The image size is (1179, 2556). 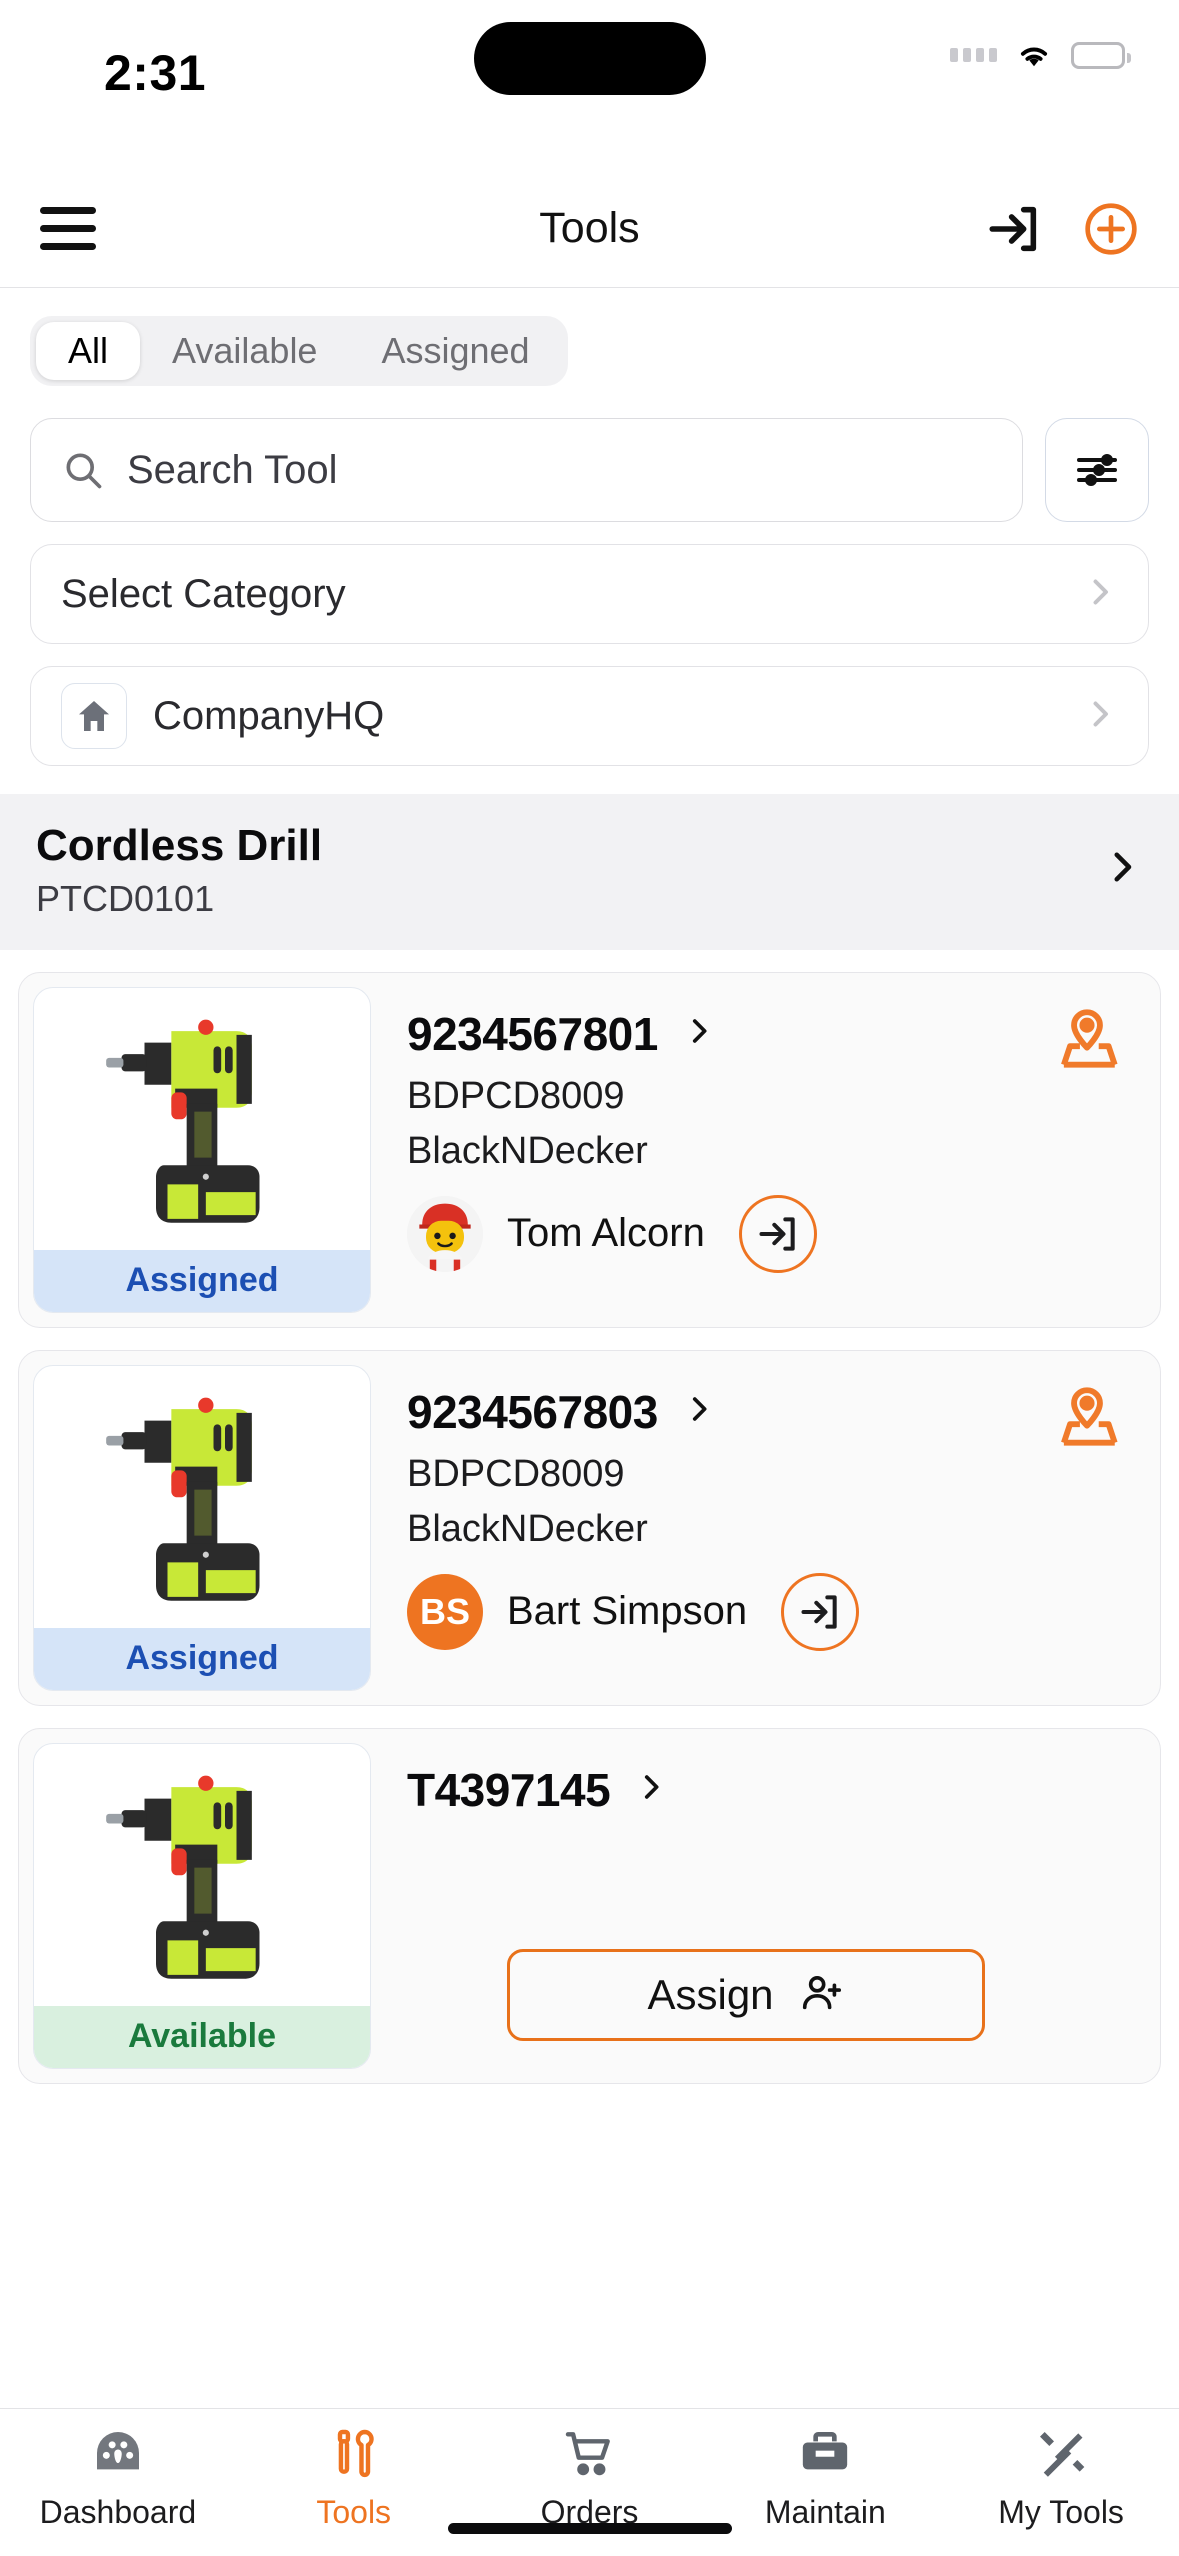 What do you see at coordinates (589, 1905) in the screenshot?
I see `tool-card: Available T4397145 Assign` at bounding box center [589, 1905].